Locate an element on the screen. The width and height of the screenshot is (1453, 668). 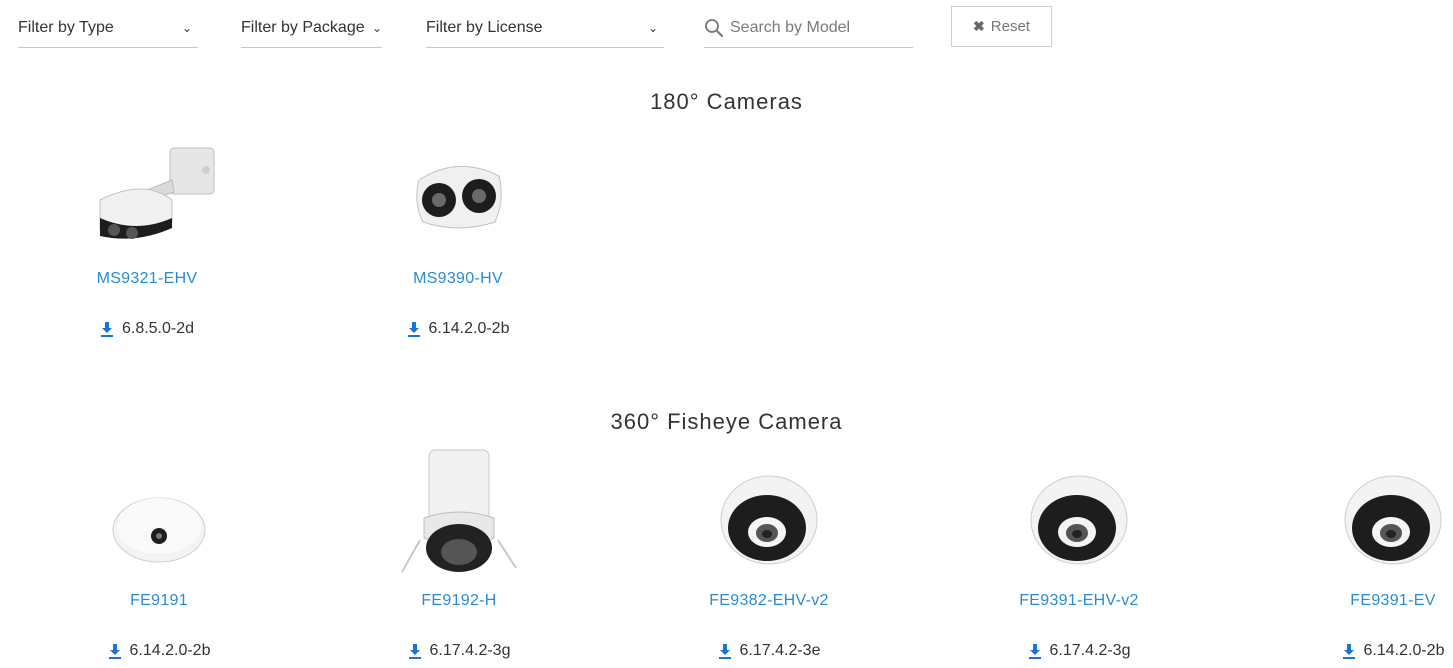
product-card: MS9321-EHV 6.8.5.0-2d is located at coordinates (147, 239).